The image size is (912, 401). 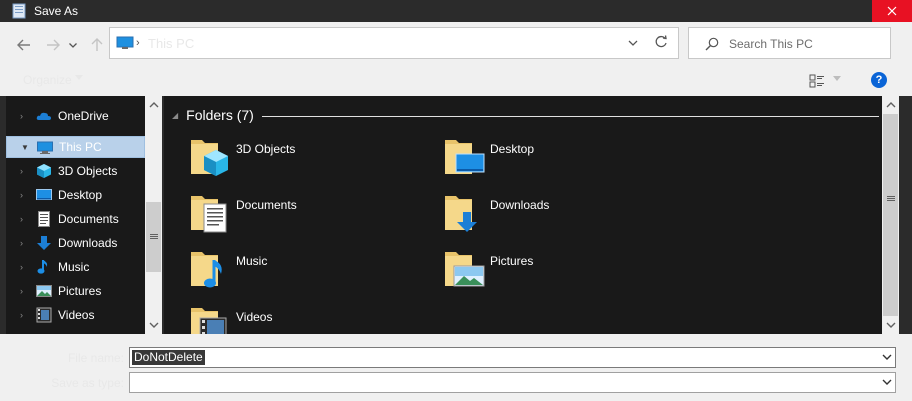 What do you see at coordinates (220, 115) in the screenshot?
I see `group-title: Folders (7)` at bounding box center [220, 115].